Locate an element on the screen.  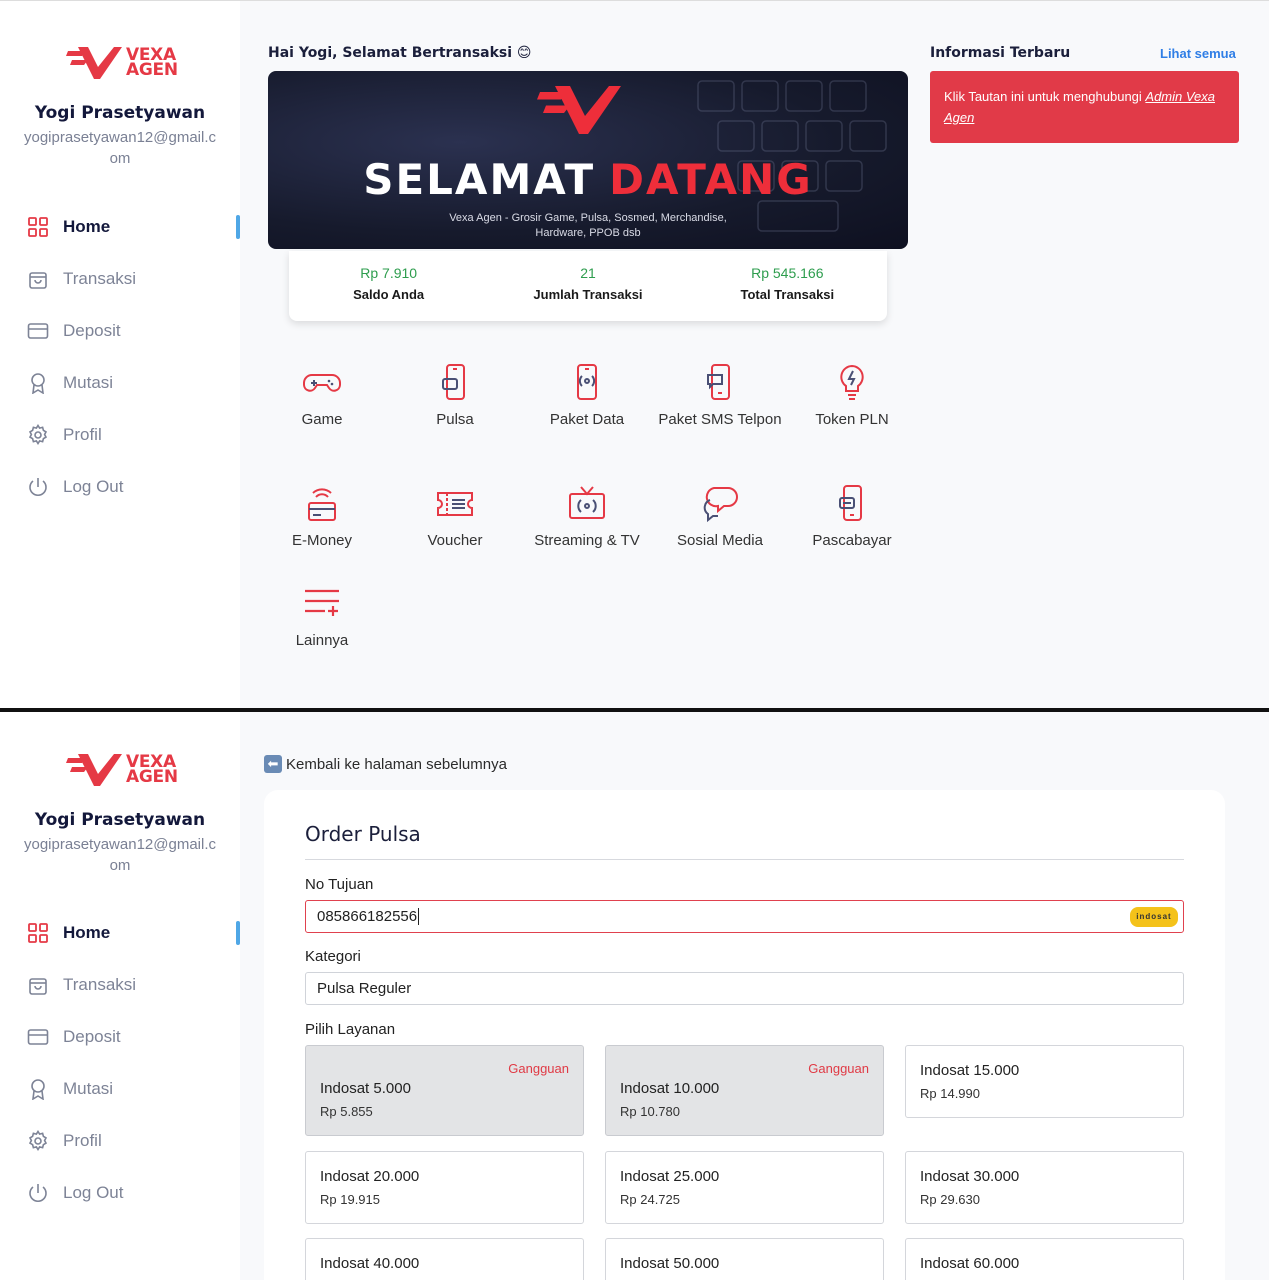
menu-pascabayar: Pascabayar is located at coordinates (852, 517).